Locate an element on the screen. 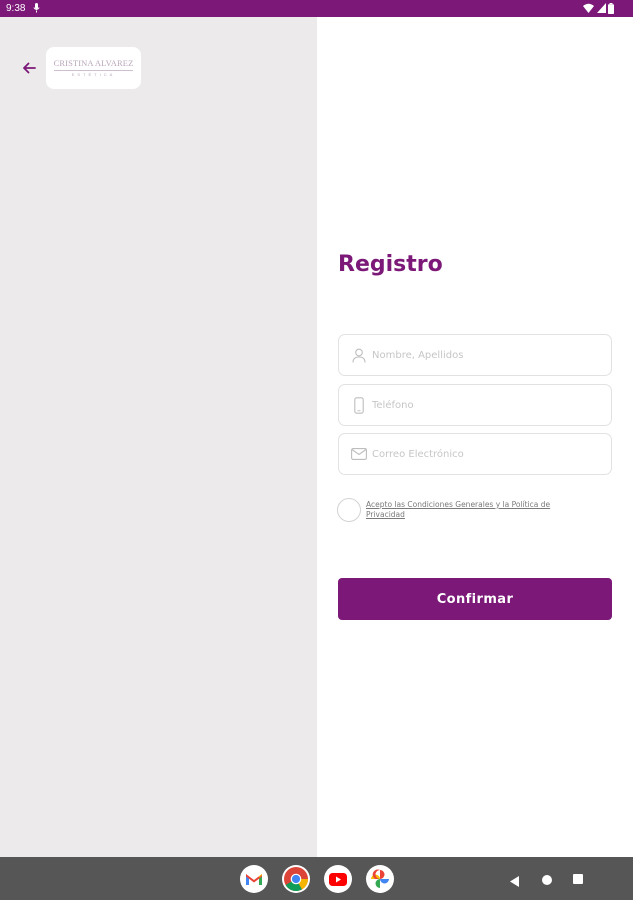 The width and height of the screenshot is (633, 900). back-button is located at coordinates (29, 68).